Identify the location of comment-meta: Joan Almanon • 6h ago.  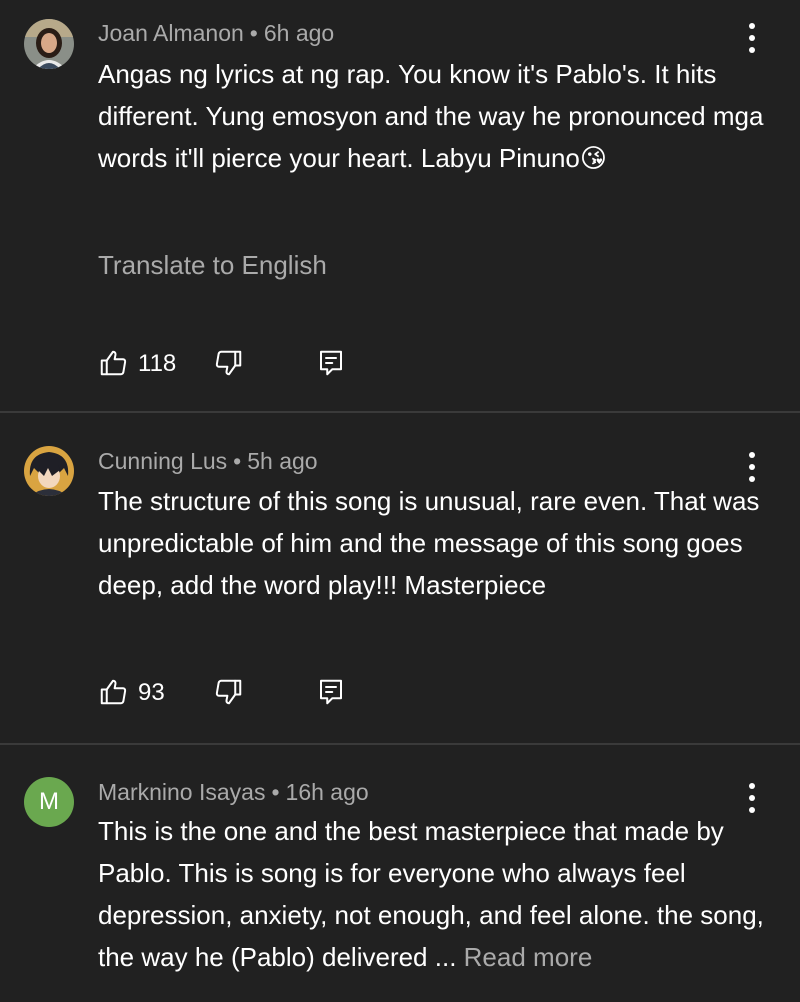
(216, 33).